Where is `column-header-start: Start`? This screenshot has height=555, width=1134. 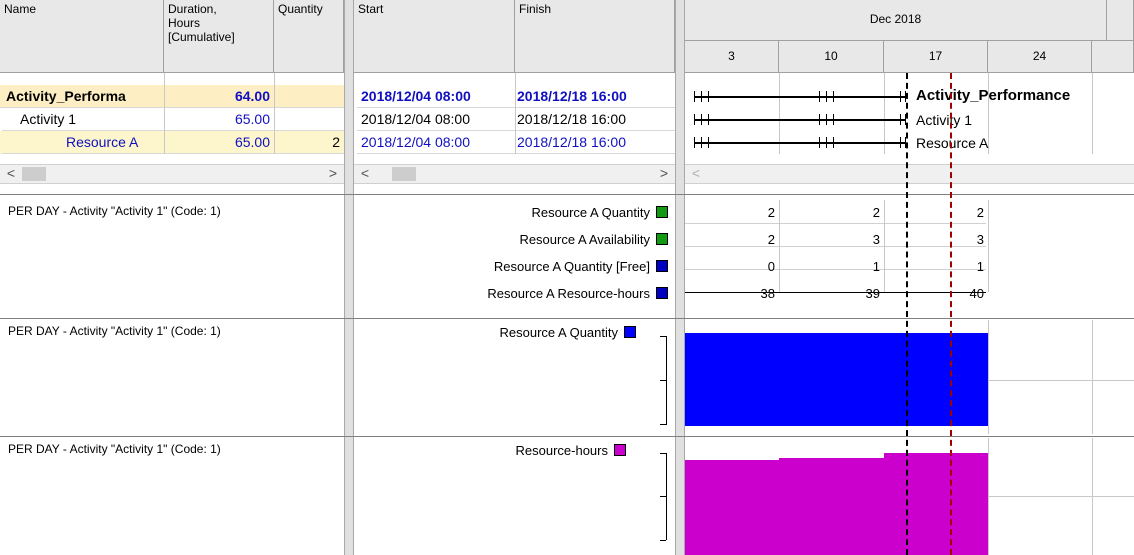 column-header-start: Start is located at coordinates (434, 36).